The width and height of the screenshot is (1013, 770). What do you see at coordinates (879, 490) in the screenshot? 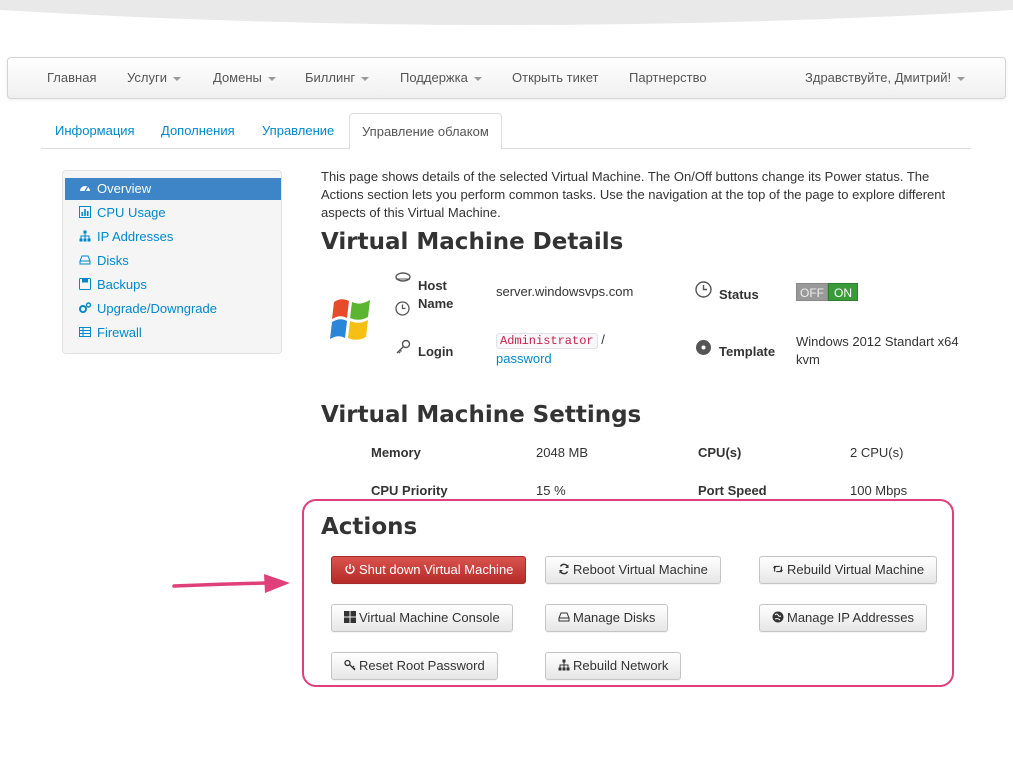
I see `port-speed-value: 100 Mbps` at bounding box center [879, 490].